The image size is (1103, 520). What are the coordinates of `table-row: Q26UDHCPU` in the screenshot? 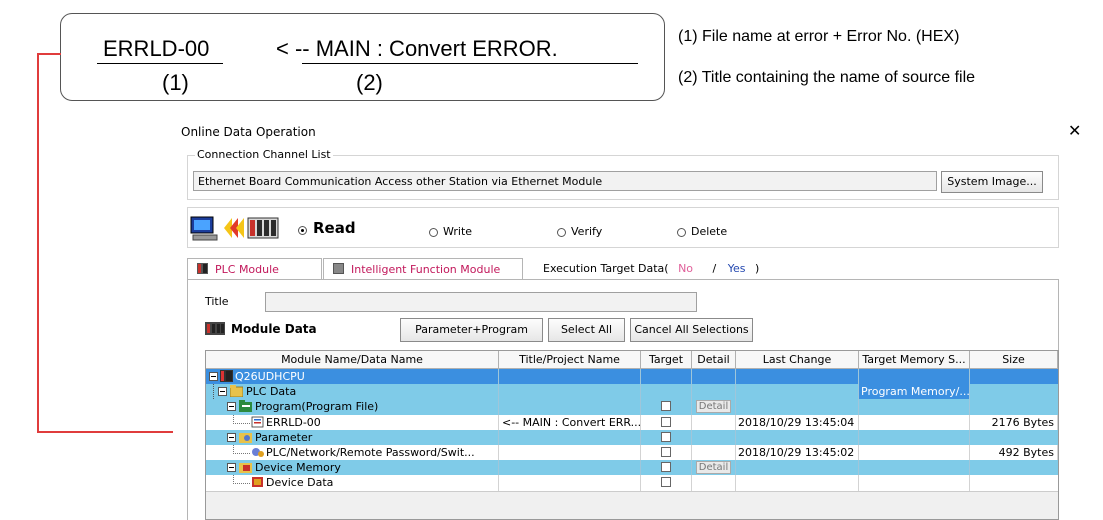 It's located at (632, 377).